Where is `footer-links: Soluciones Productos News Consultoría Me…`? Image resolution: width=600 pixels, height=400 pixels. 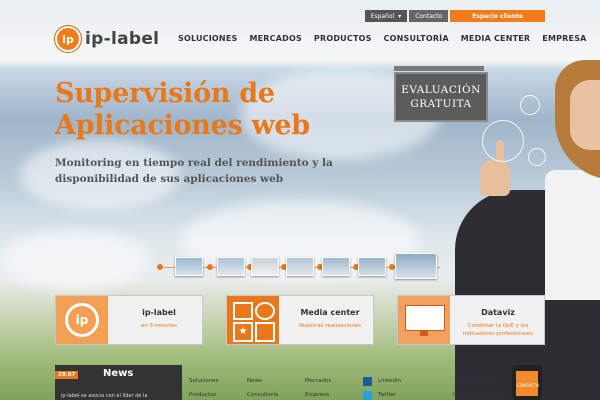 footer-links: Soluciones Productos News Consultoría Me… is located at coordinates (350, 384).